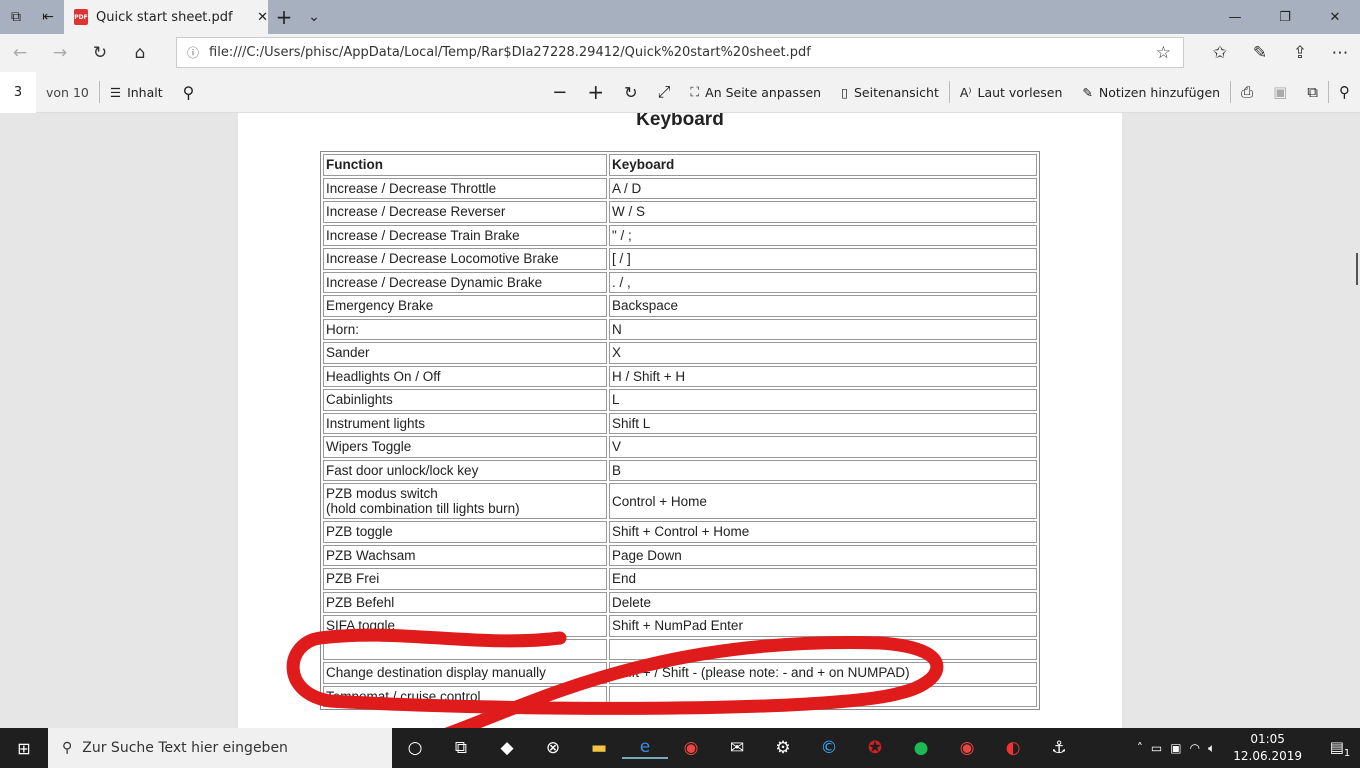 The width and height of the screenshot is (1360, 768). Describe the element at coordinates (81, 17) in the screenshot. I see `pdf-icon: PDF` at that location.